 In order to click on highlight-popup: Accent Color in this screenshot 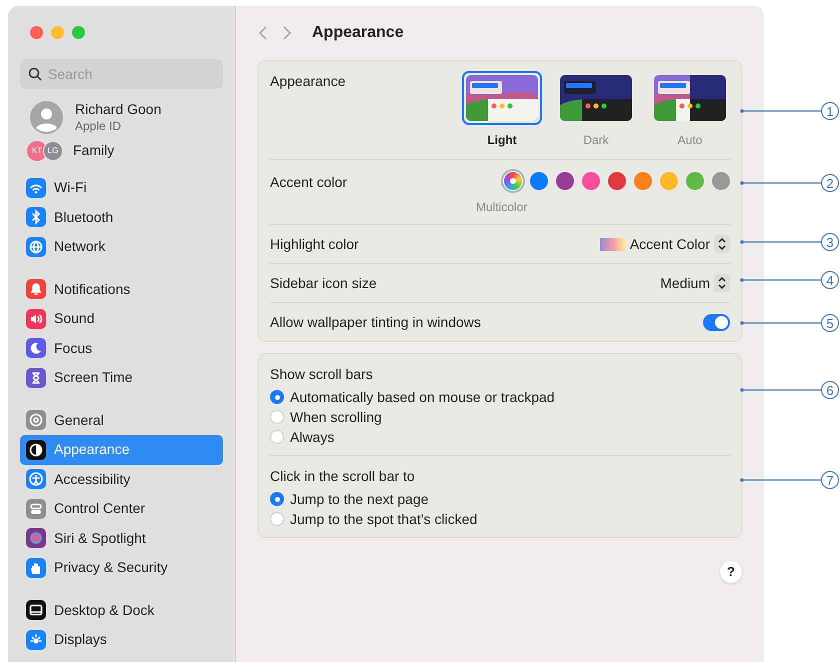, I will do `click(665, 244)`.